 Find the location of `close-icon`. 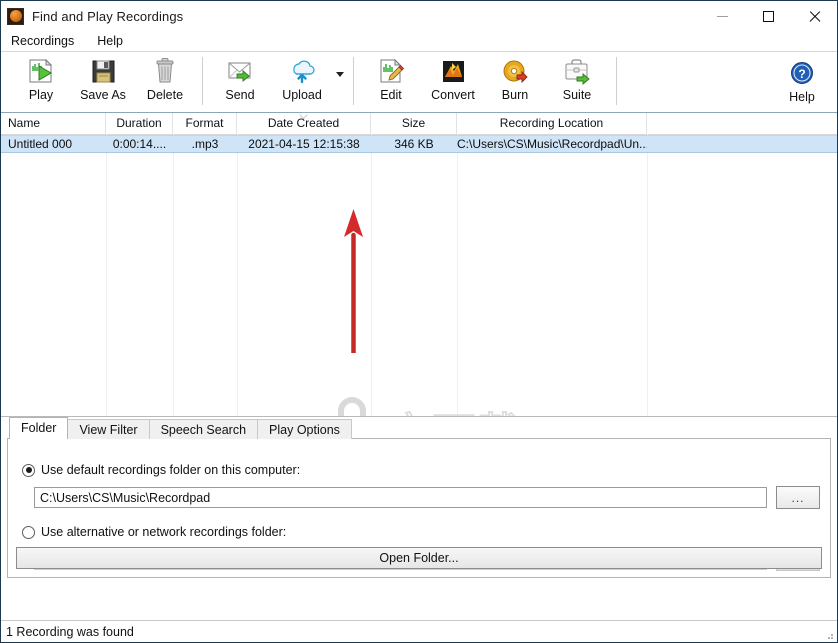

close-icon is located at coordinates (814, 16).